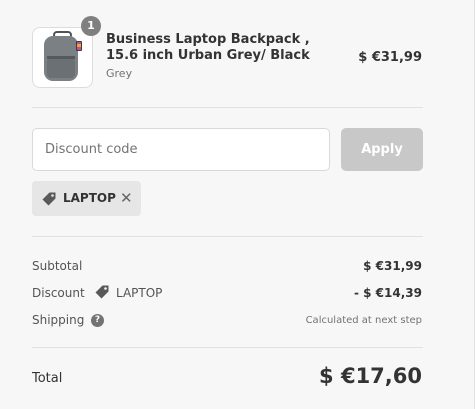 Image resolution: width=475 pixels, height=409 pixels. I want to click on product-variant: Grey, so click(119, 73).